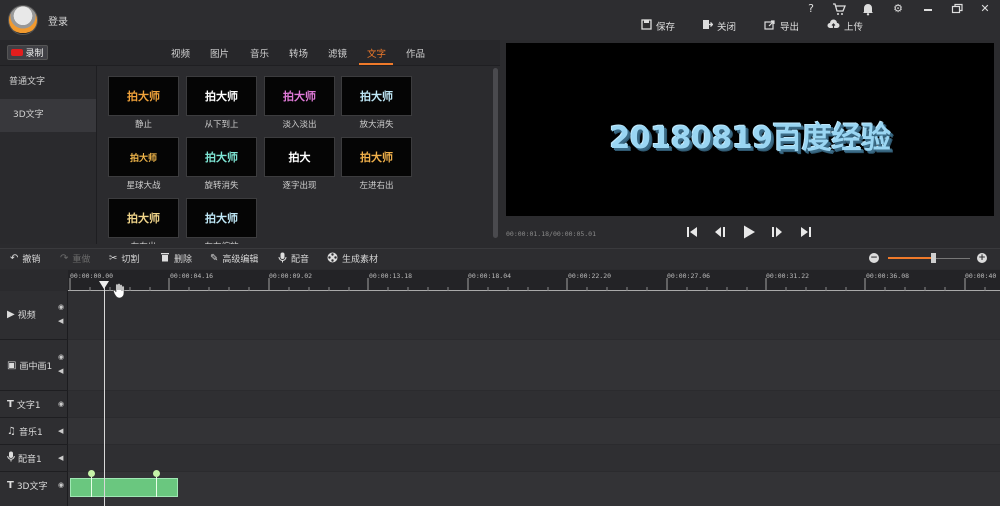  What do you see at coordinates (12, 365) in the screenshot?
I see `pip-icon: ▣` at bounding box center [12, 365].